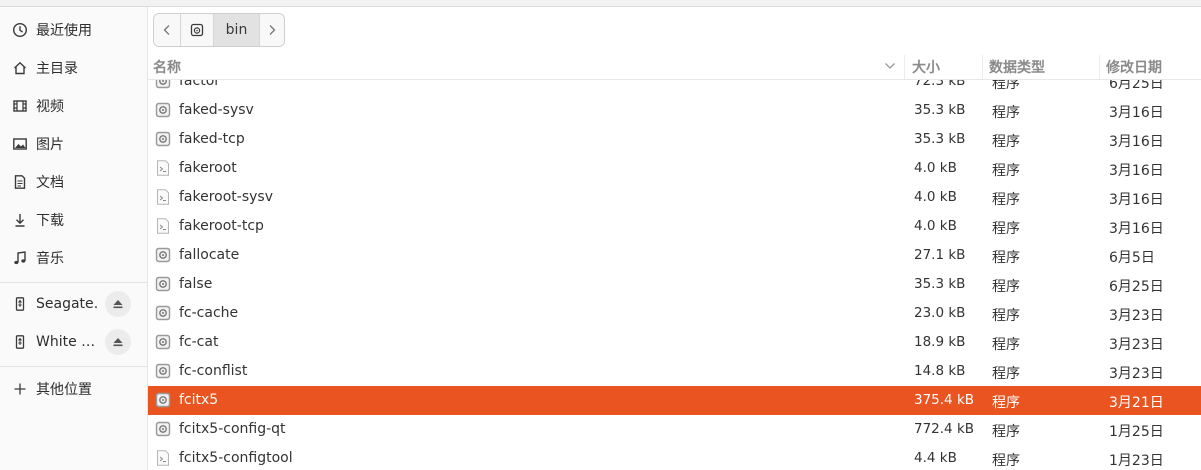 This screenshot has width=1201, height=470. I want to click on file-row: fcitx5-config-qt 772.4 kB 程序 1月25日, so click(674, 429).